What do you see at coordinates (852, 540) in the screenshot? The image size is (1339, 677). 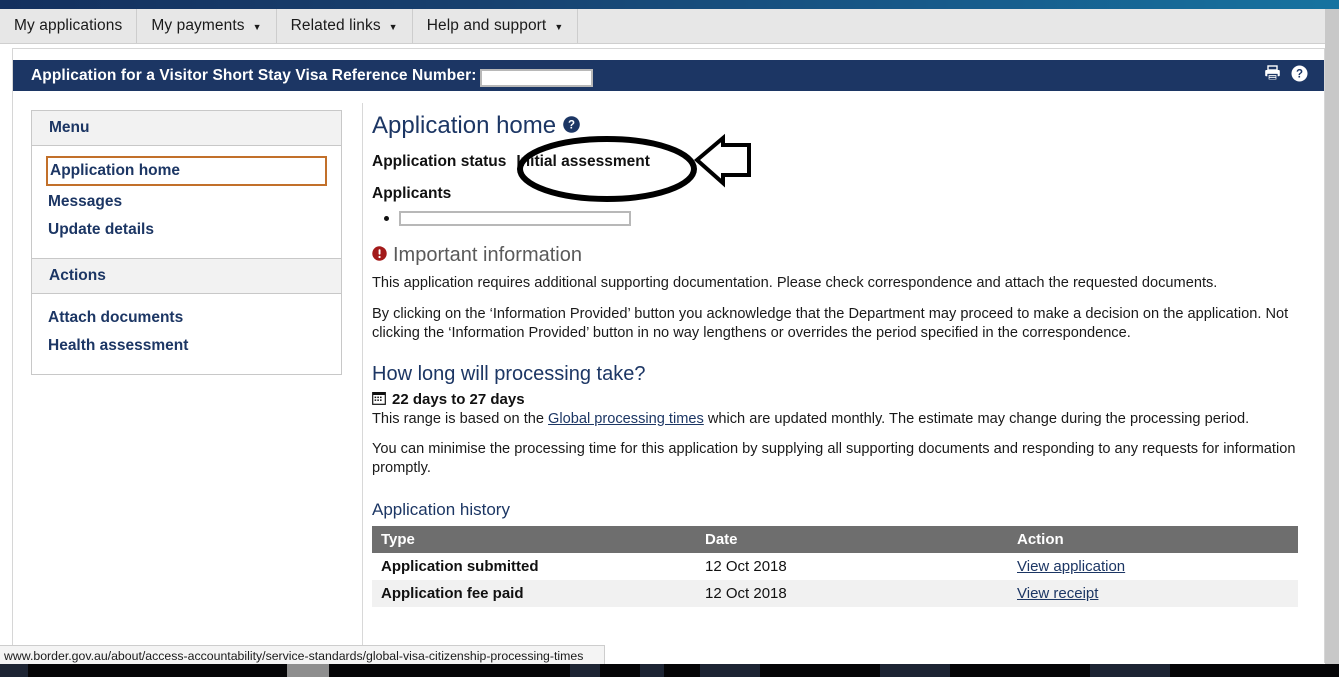 I see `column-header-date: Date` at bounding box center [852, 540].